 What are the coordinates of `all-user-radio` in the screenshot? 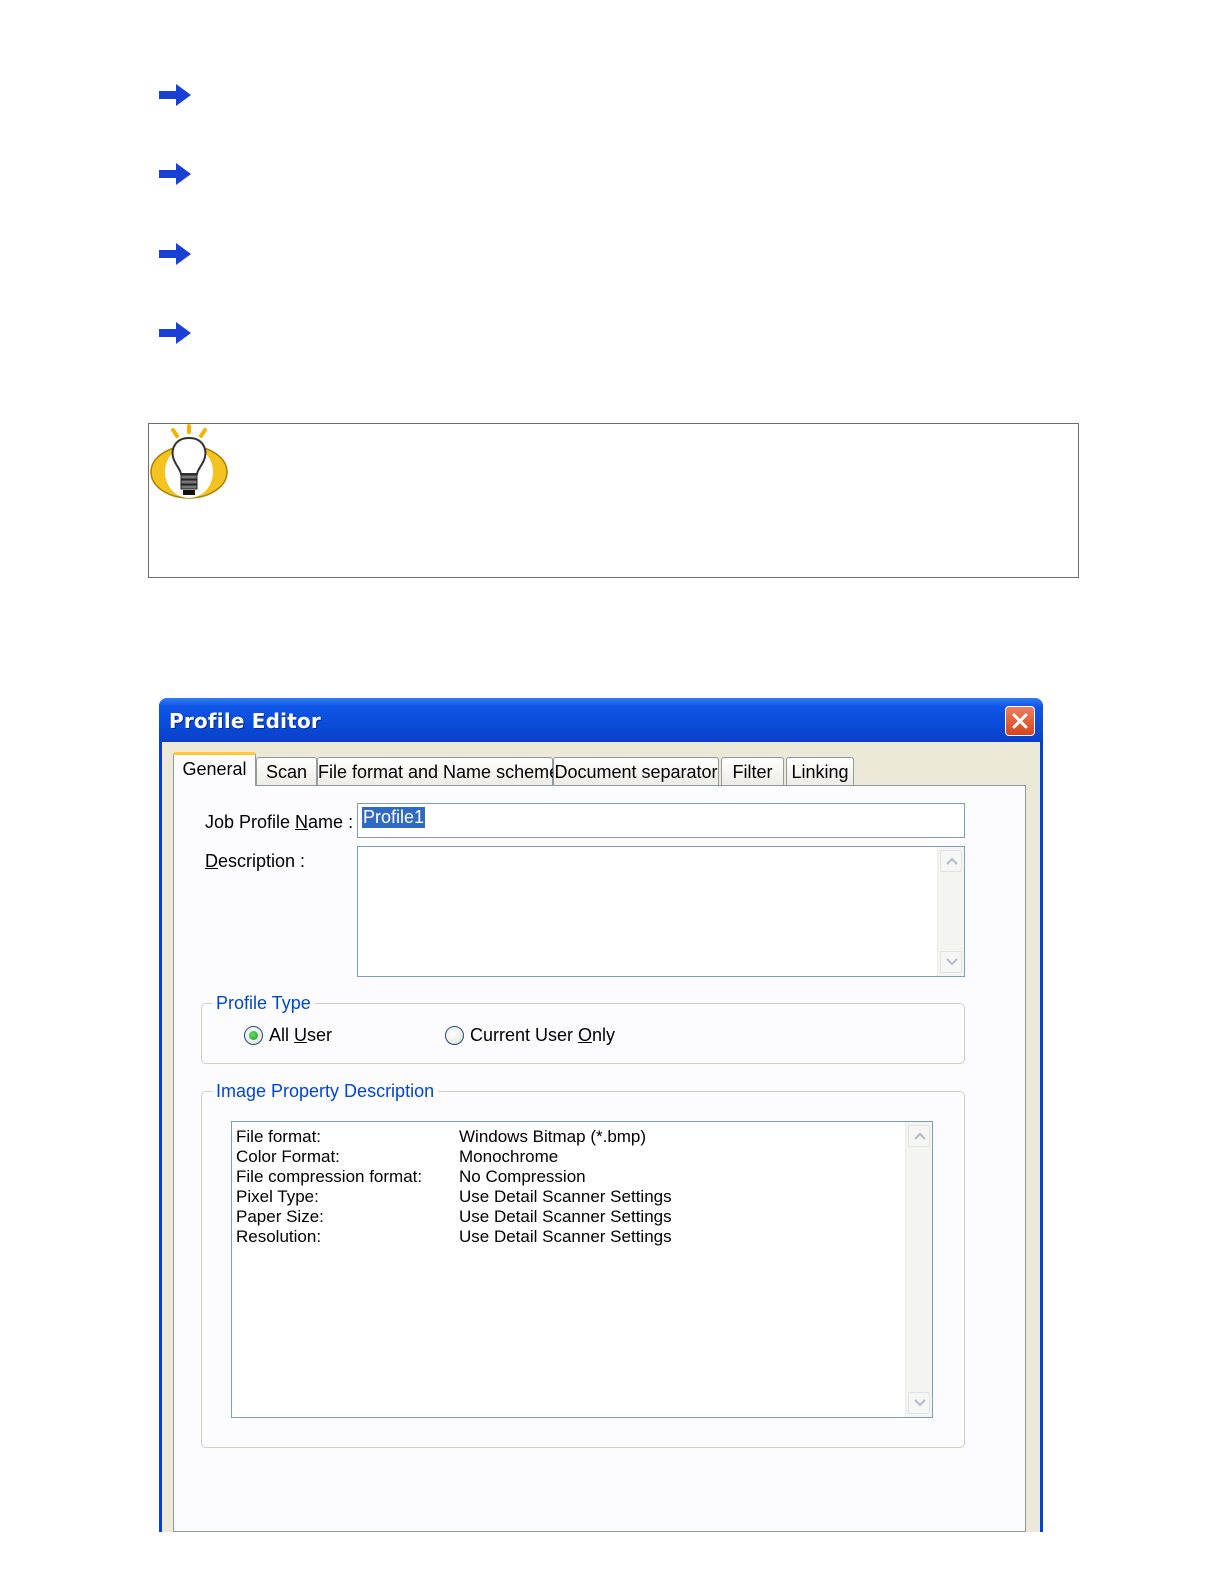 It's located at (253, 1035).